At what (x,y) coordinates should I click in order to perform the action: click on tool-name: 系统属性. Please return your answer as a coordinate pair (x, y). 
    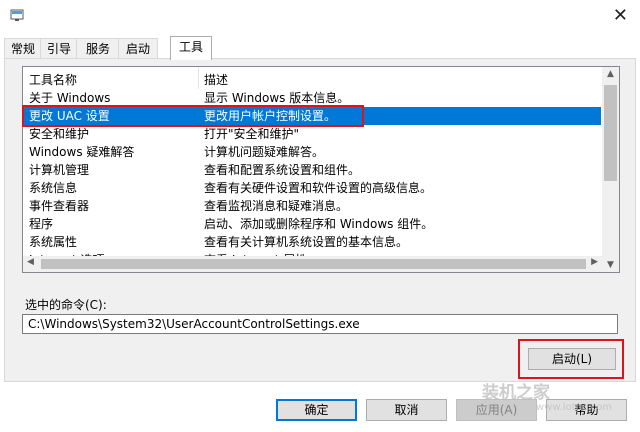
    Looking at the image, I should click on (53, 242).